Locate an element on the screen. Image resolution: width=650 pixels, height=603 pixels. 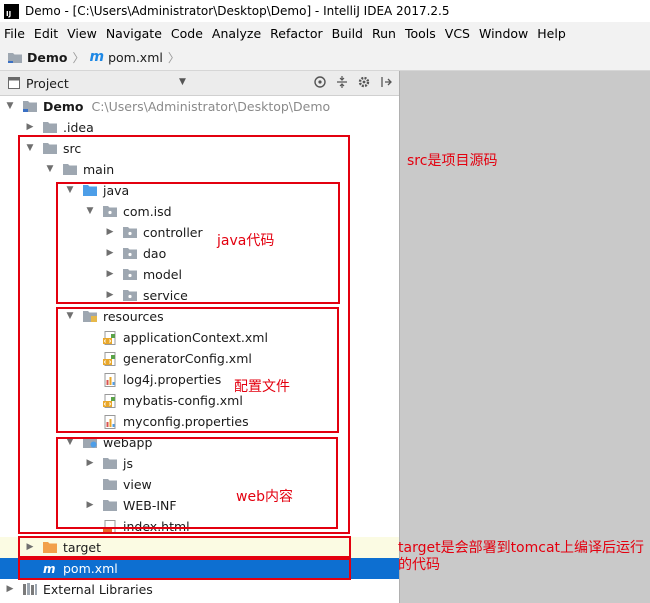
resources-annotation: 配置文件 is located at coordinates (262, 387).